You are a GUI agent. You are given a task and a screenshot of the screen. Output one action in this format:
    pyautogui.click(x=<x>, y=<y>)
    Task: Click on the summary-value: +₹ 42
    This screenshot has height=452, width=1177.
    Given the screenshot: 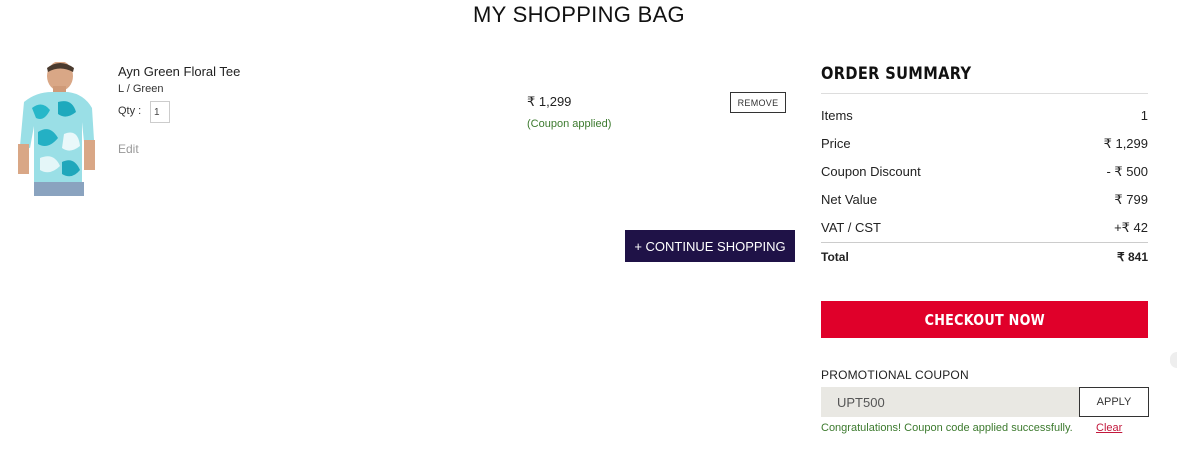 What is the action you would take?
    pyautogui.click(x=1131, y=227)
    